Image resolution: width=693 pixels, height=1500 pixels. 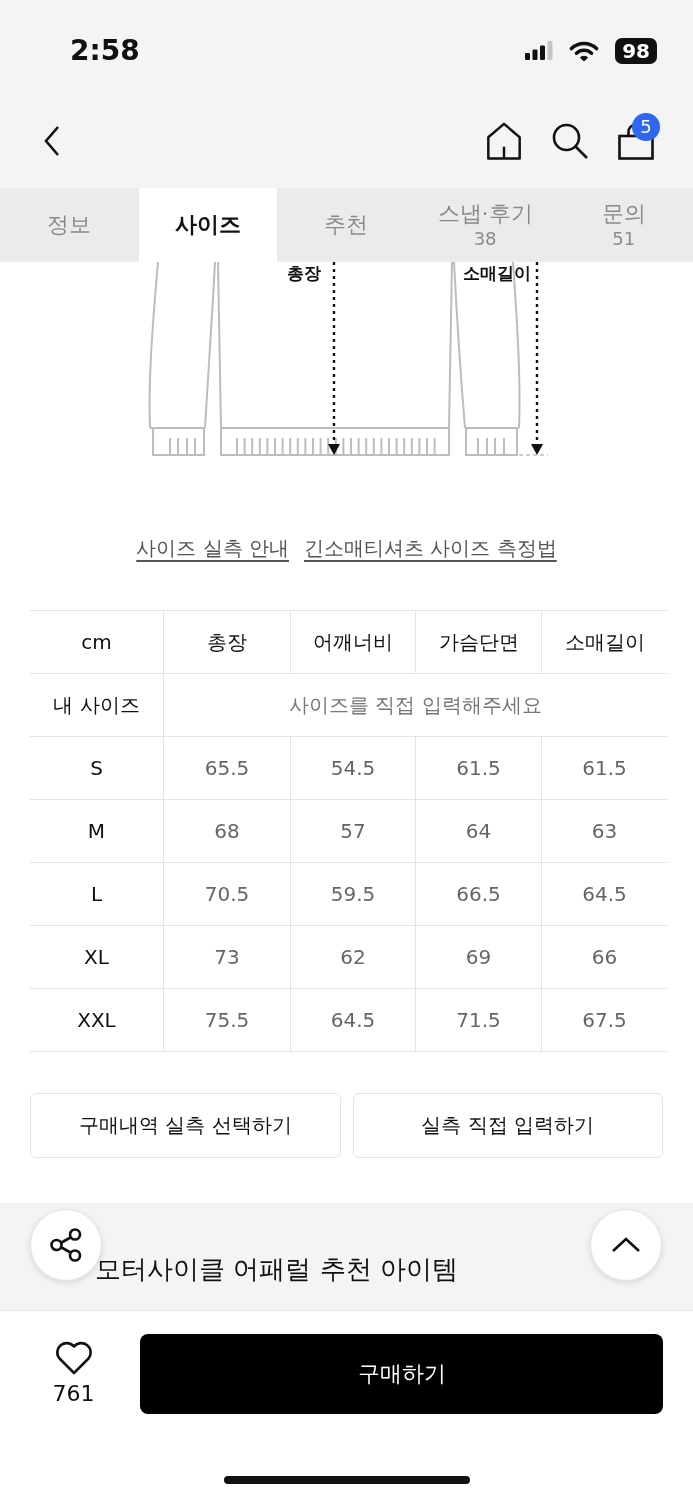 I want to click on search-icon, so click(x=570, y=140).